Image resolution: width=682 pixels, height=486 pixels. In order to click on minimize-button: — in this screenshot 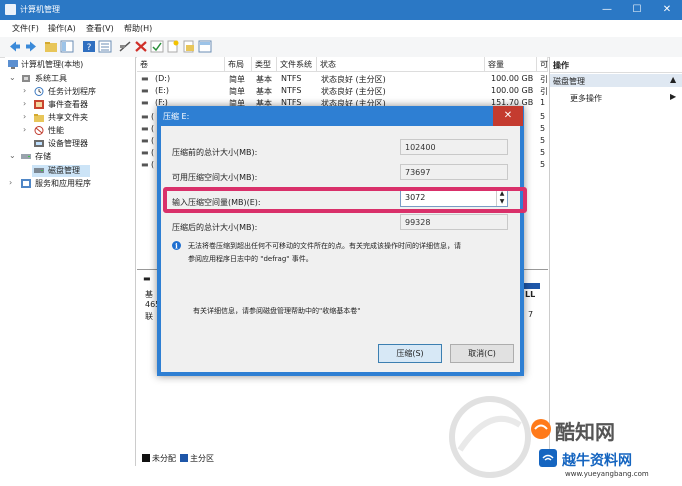, I will do `click(607, 10)`.